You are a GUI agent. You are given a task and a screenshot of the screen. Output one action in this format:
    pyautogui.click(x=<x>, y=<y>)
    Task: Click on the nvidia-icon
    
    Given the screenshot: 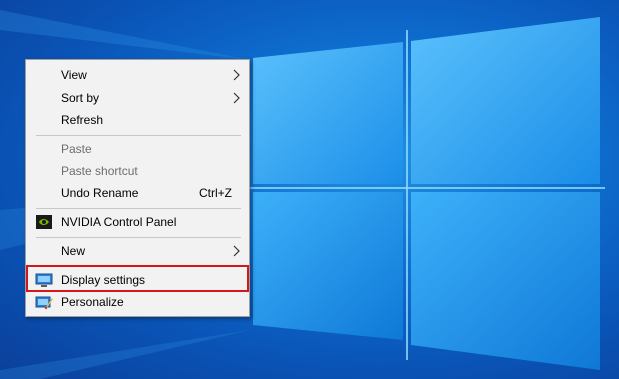 What is the action you would take?
    pyautogui.click(x=44, y=222)
    